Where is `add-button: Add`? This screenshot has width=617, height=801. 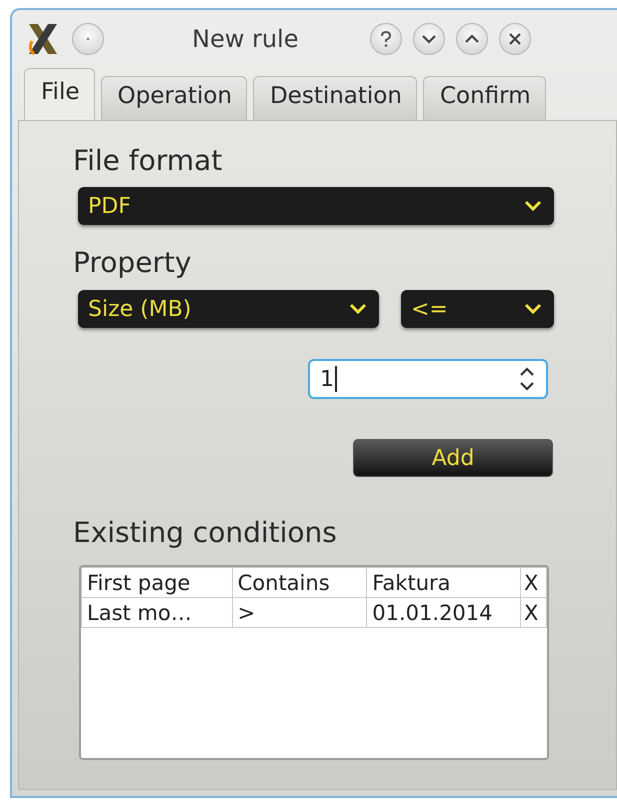 add-button: Add is located at coordinates (453, 458).